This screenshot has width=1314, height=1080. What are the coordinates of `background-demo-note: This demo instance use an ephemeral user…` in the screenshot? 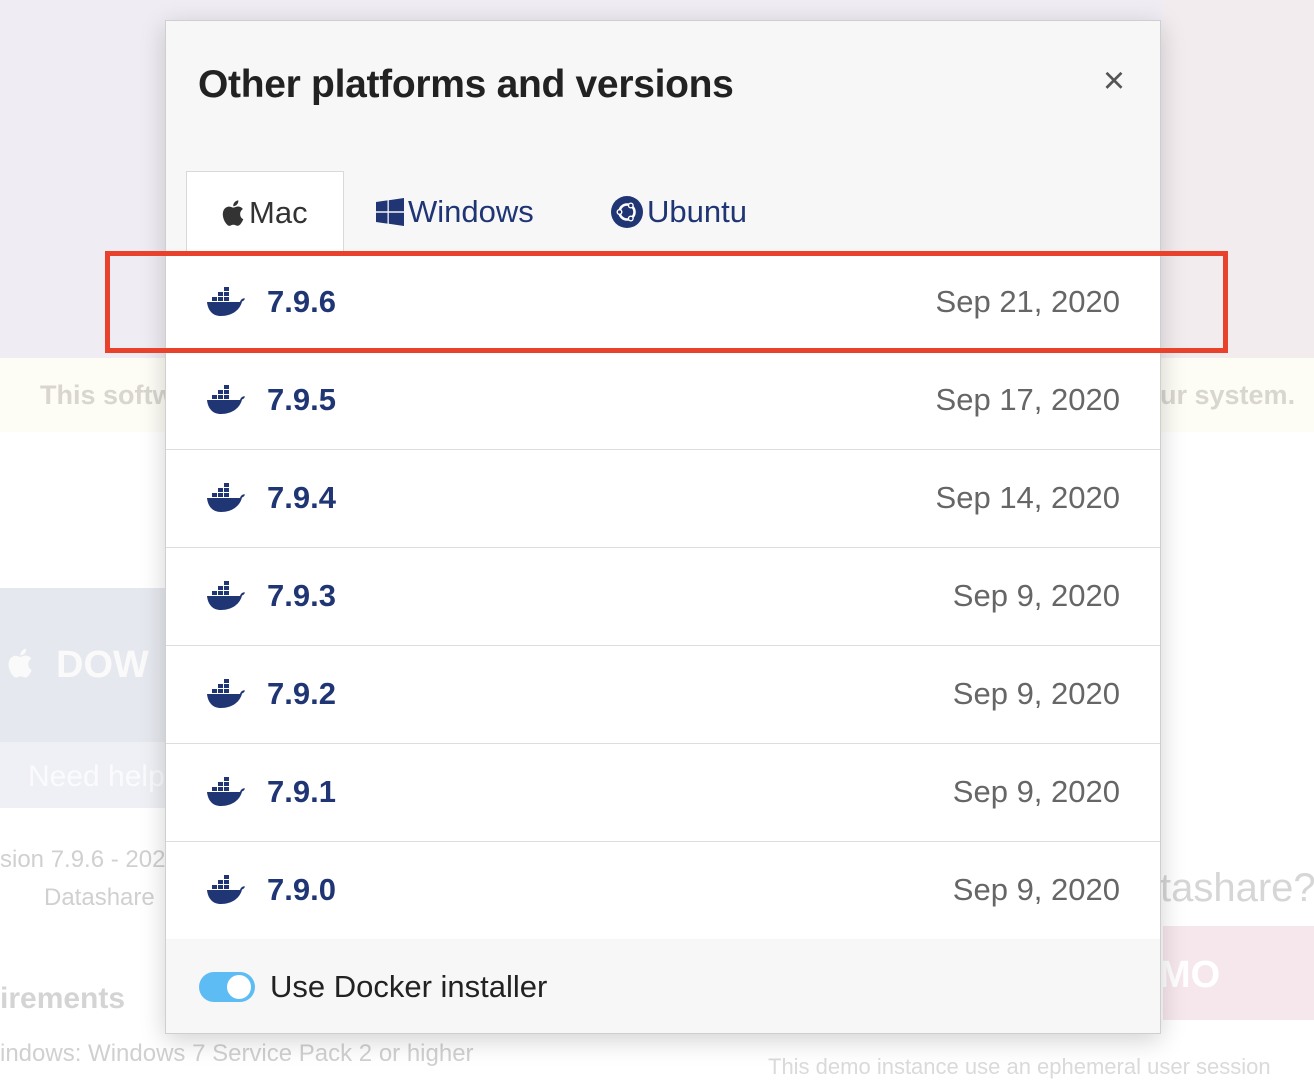 It's located at (1019, 1066).